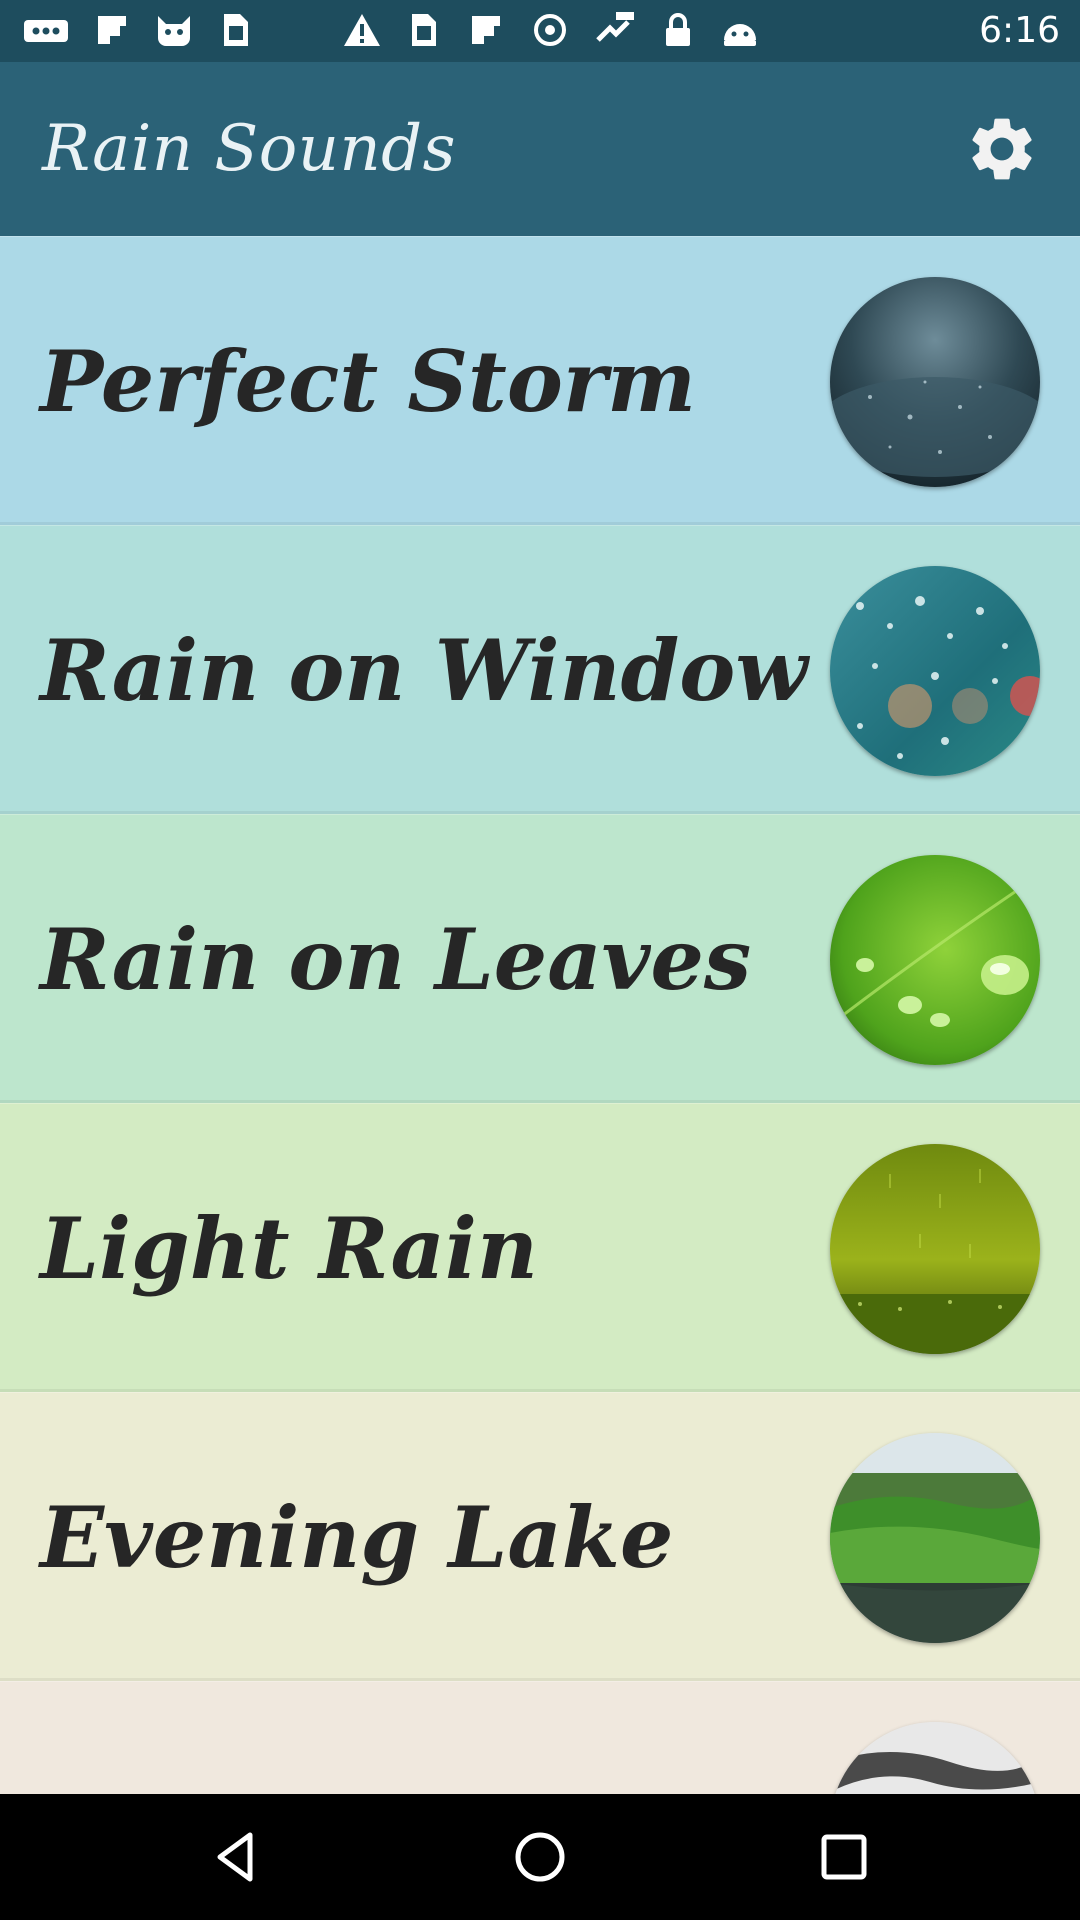 The height and width of the screenshot is (1920, 1080). I want to click on sound-label: Rain on Window, so click(424, 670).